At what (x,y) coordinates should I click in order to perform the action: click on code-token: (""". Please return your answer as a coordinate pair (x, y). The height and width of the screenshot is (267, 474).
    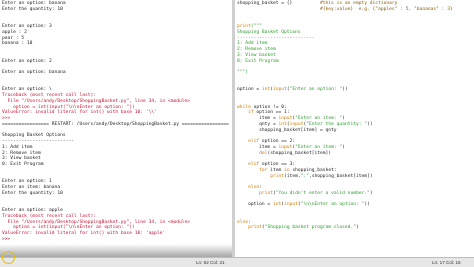
    Looking at the image, I should click on (256, 26).